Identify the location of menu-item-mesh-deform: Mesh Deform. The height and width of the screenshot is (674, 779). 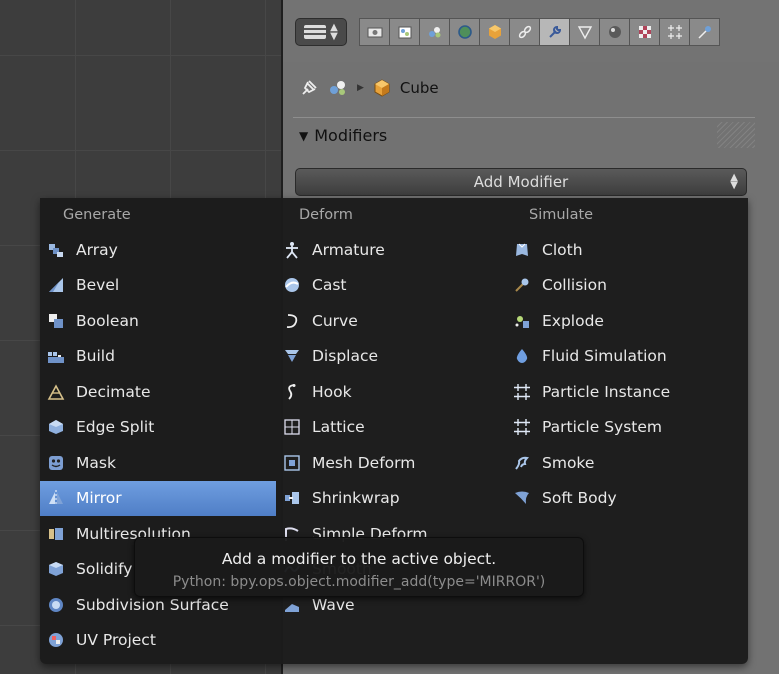
(394, 463).